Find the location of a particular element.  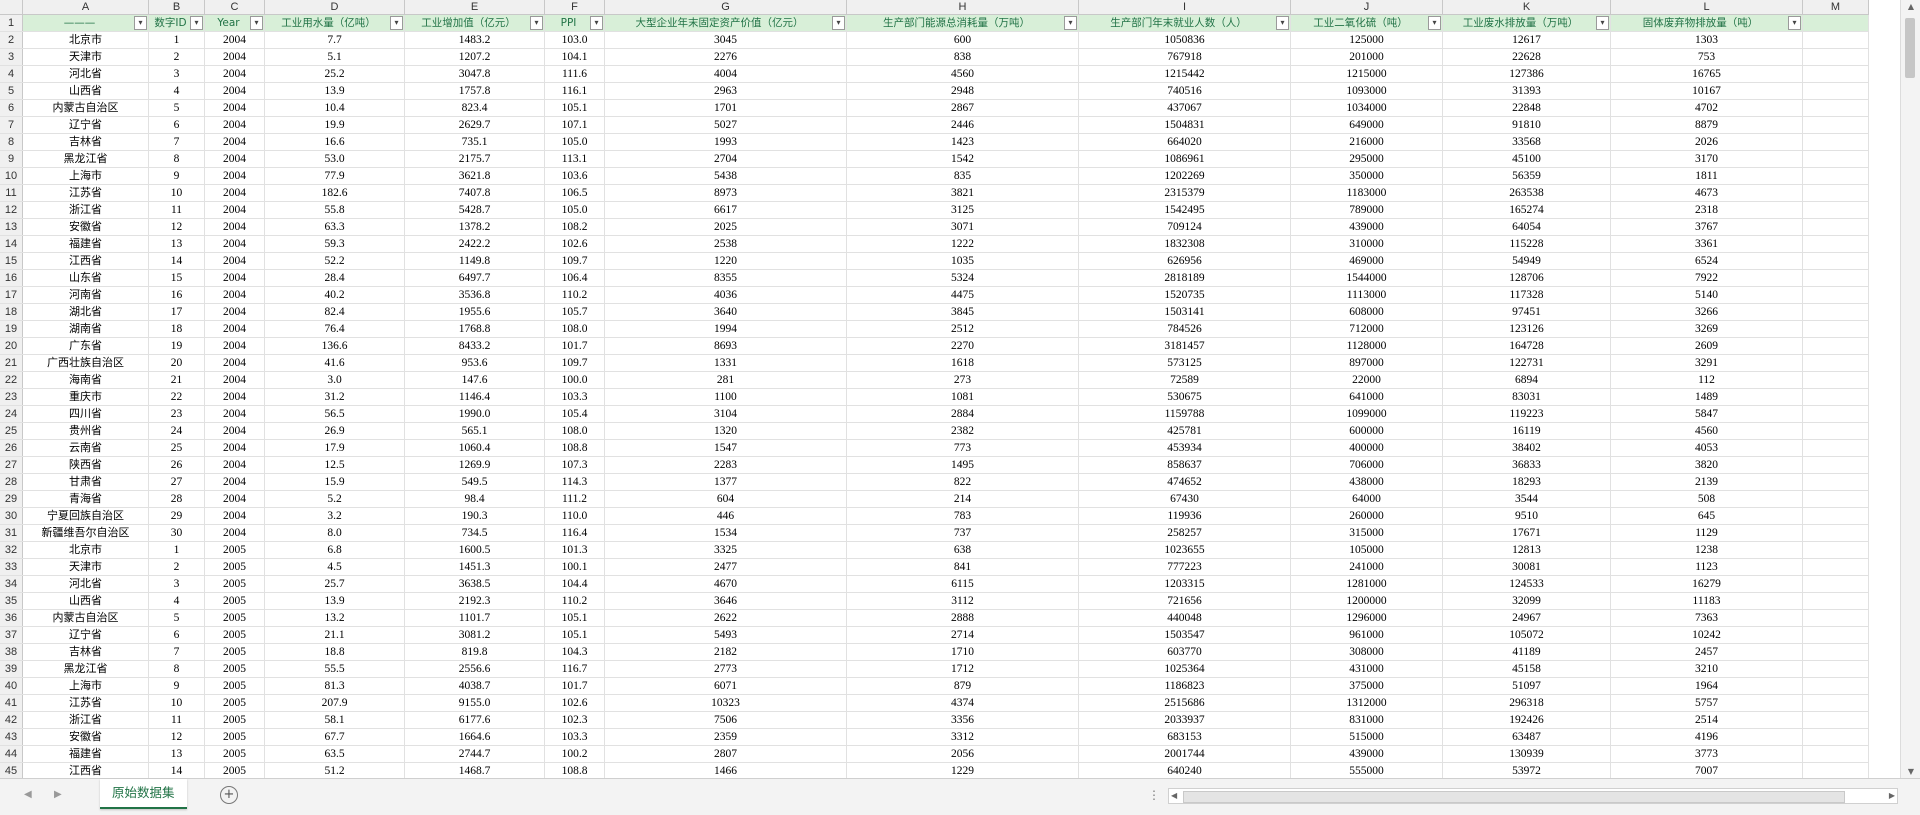

cell: 1542495 is located at coordinates (1184, 210).